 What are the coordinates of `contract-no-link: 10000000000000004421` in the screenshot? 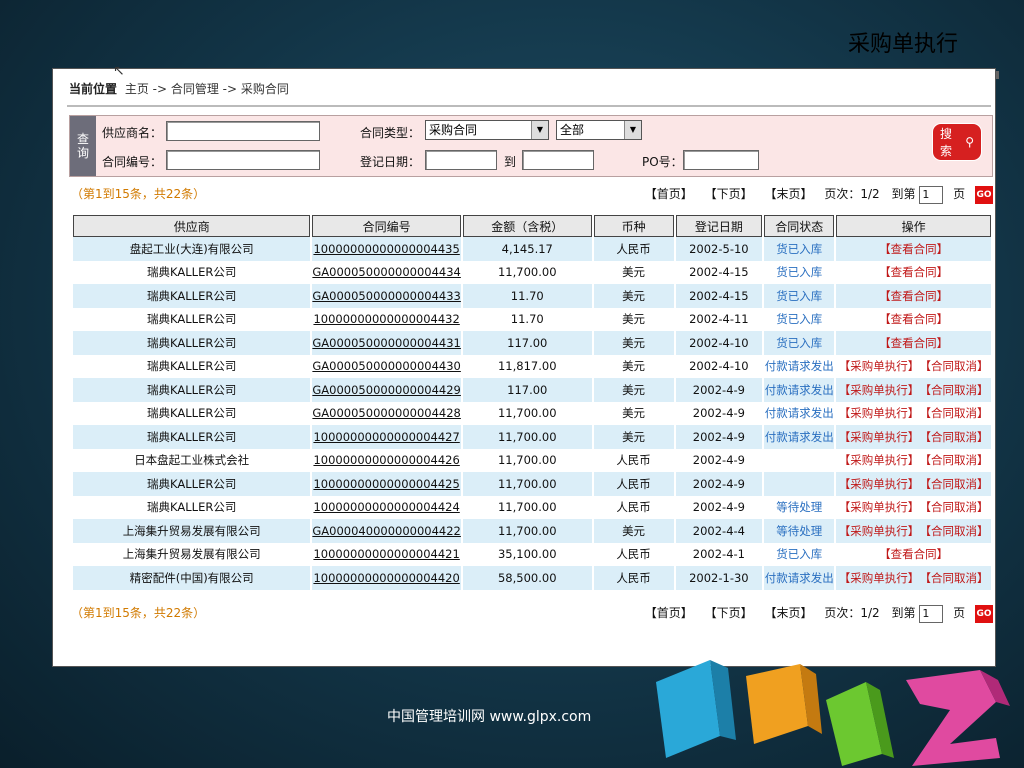 It's located at (386, 554).